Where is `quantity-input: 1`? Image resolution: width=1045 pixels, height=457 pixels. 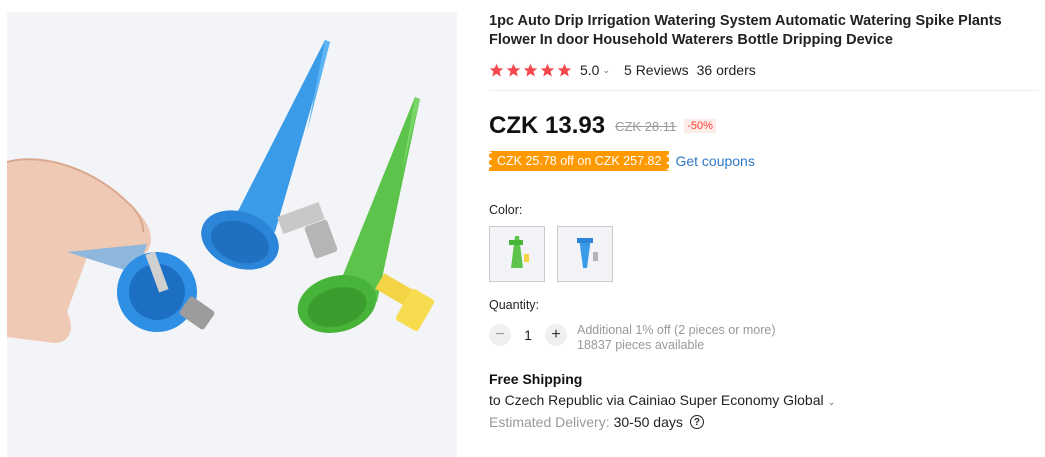 quantity-input: 1 is located at coordinates (528, 335).